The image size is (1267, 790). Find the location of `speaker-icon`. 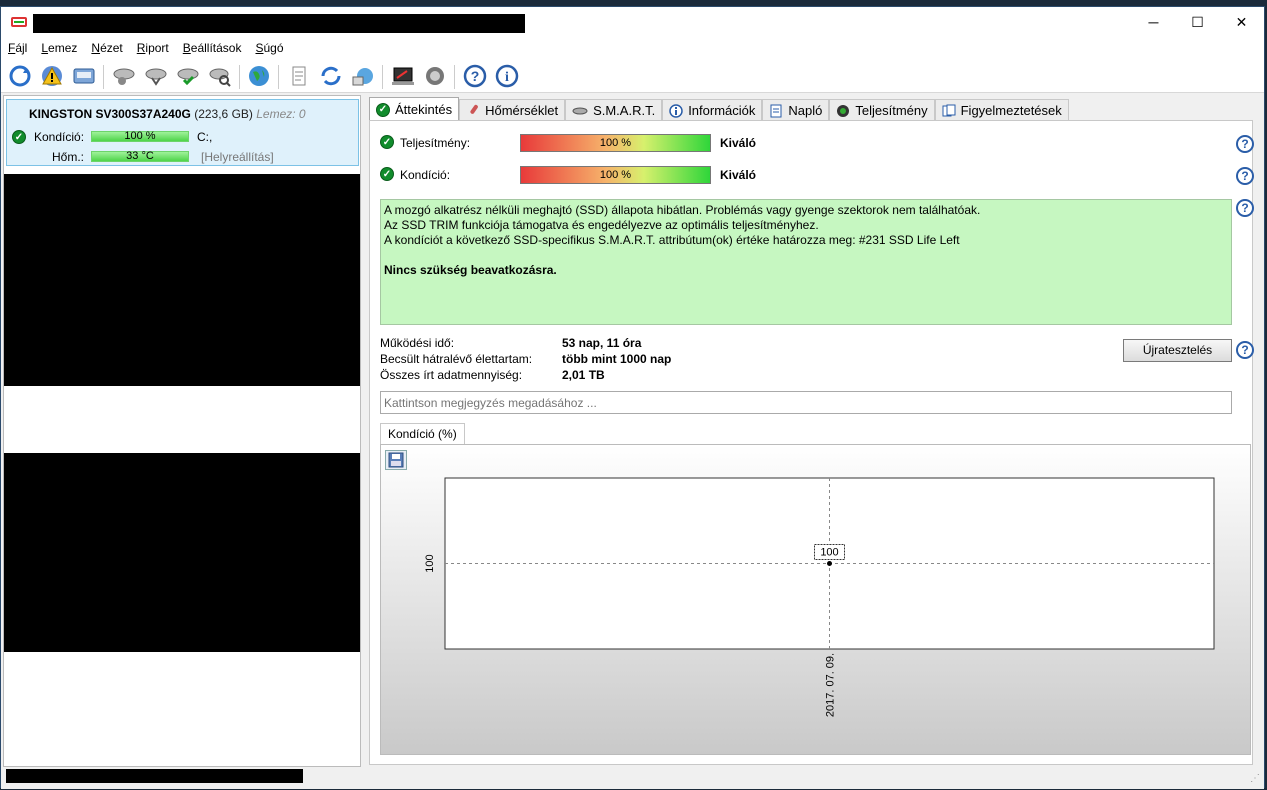

speaker-icon is located at coordinates (435, 76).